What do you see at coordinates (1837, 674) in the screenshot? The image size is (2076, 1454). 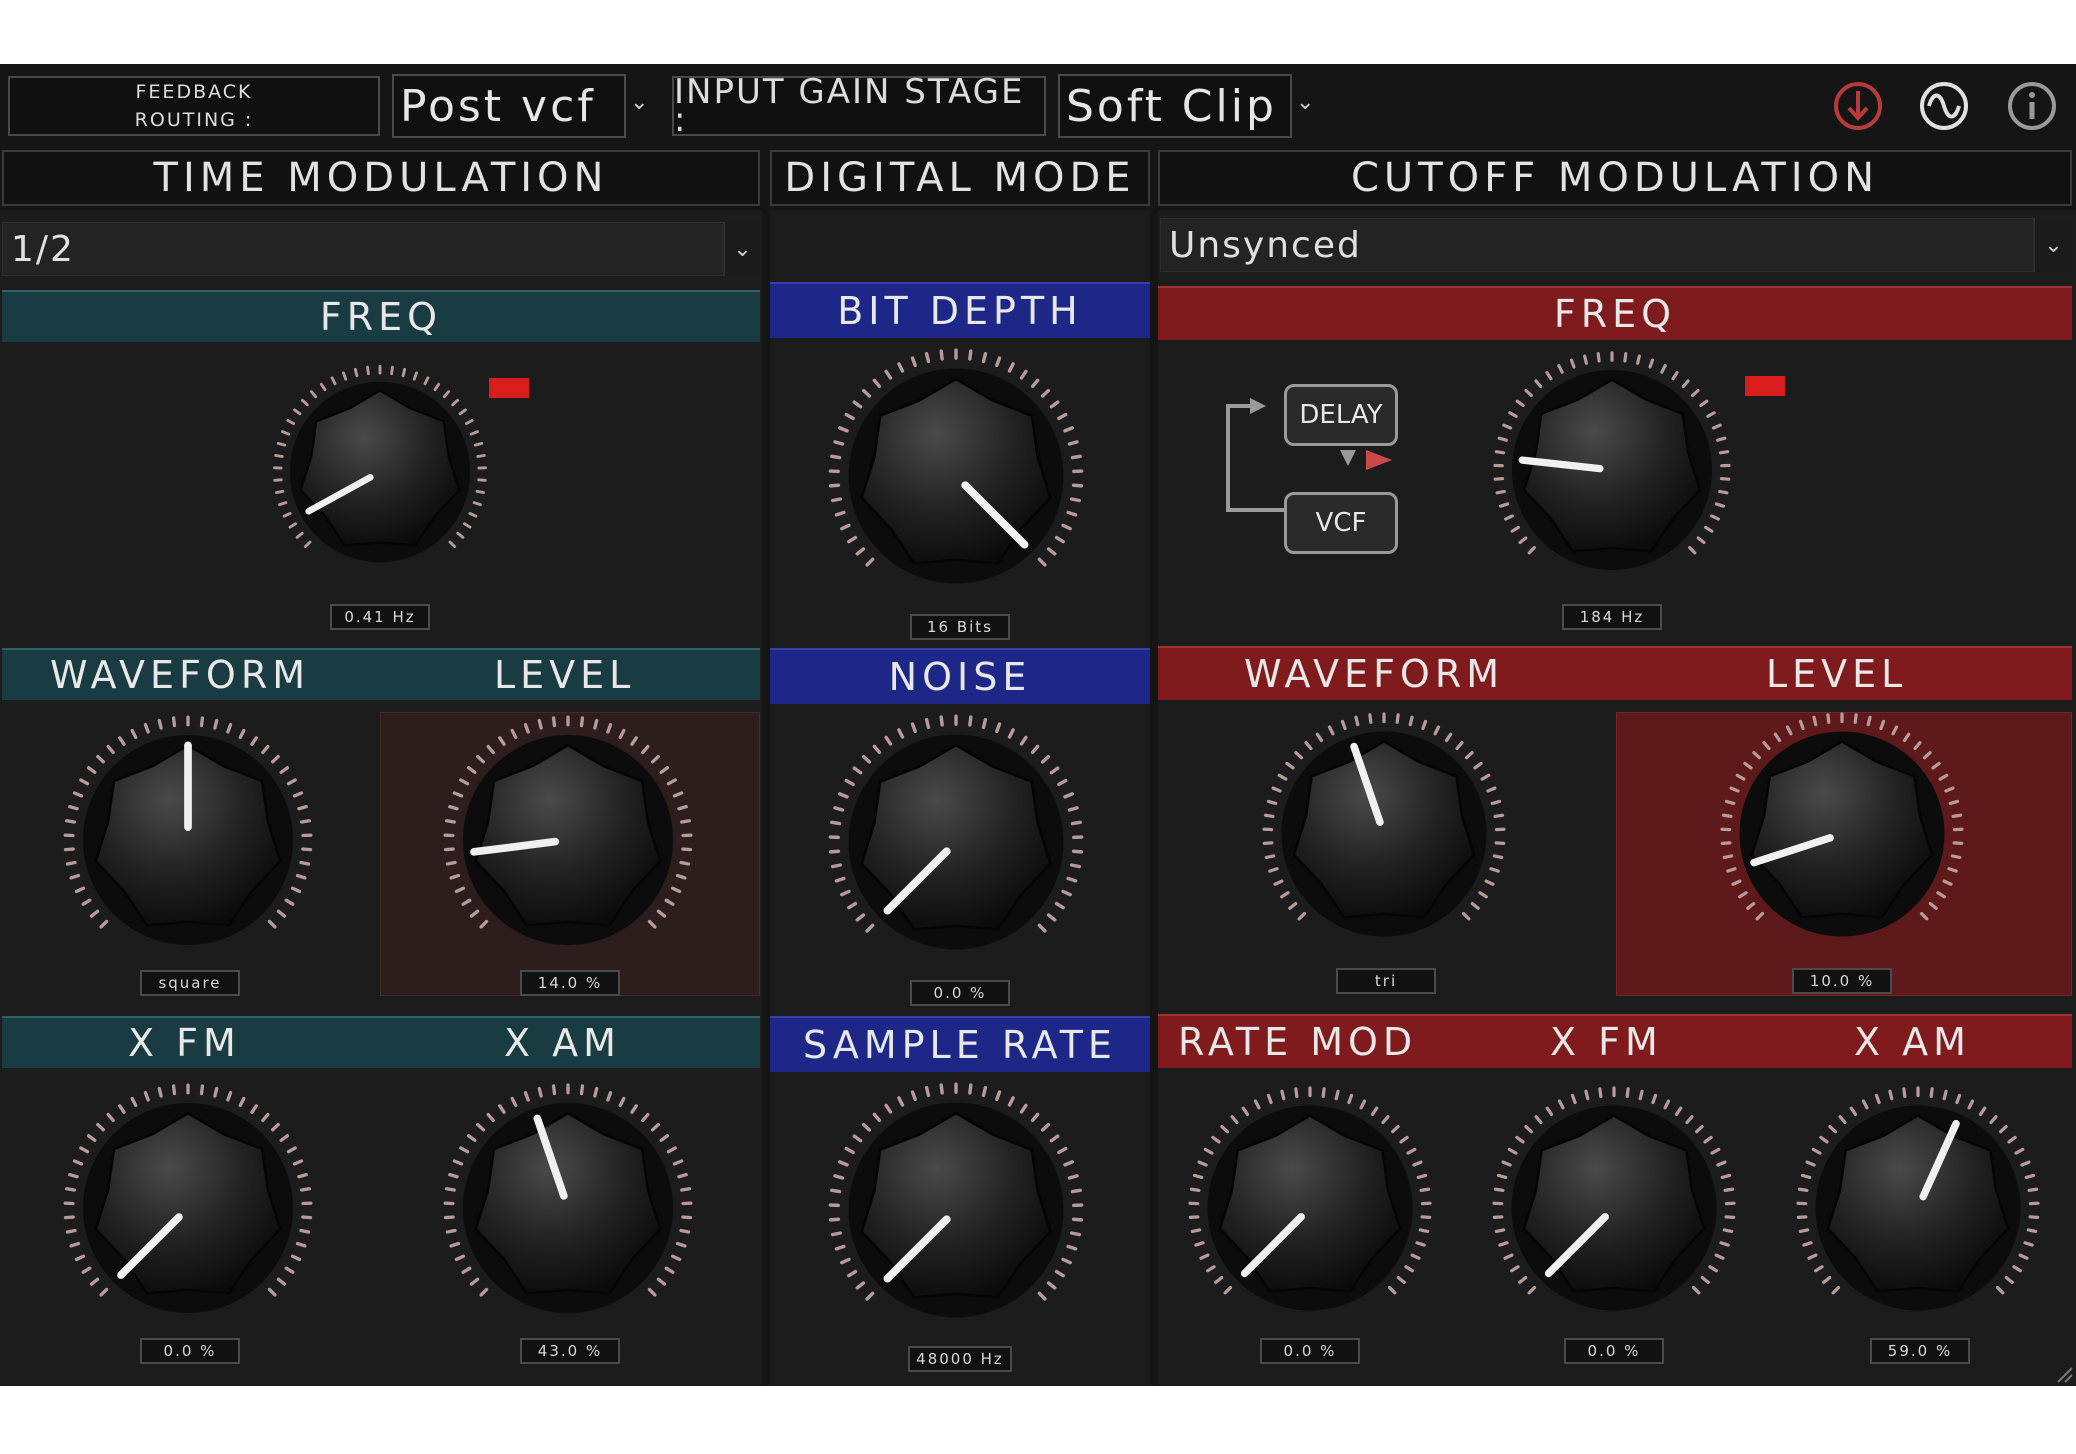 I see `cutoff-level-label: LEVEL` at bounding box center [1837, 674].